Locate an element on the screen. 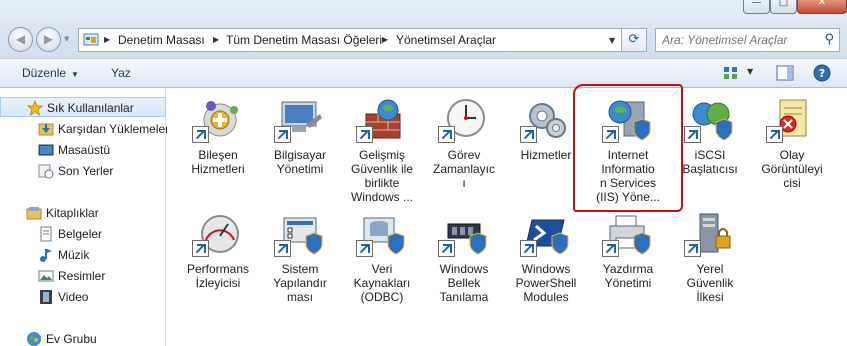 This screenshot has width=847, height=346. back-arrow-icon: ◀ is located at coordinates (20, 39).